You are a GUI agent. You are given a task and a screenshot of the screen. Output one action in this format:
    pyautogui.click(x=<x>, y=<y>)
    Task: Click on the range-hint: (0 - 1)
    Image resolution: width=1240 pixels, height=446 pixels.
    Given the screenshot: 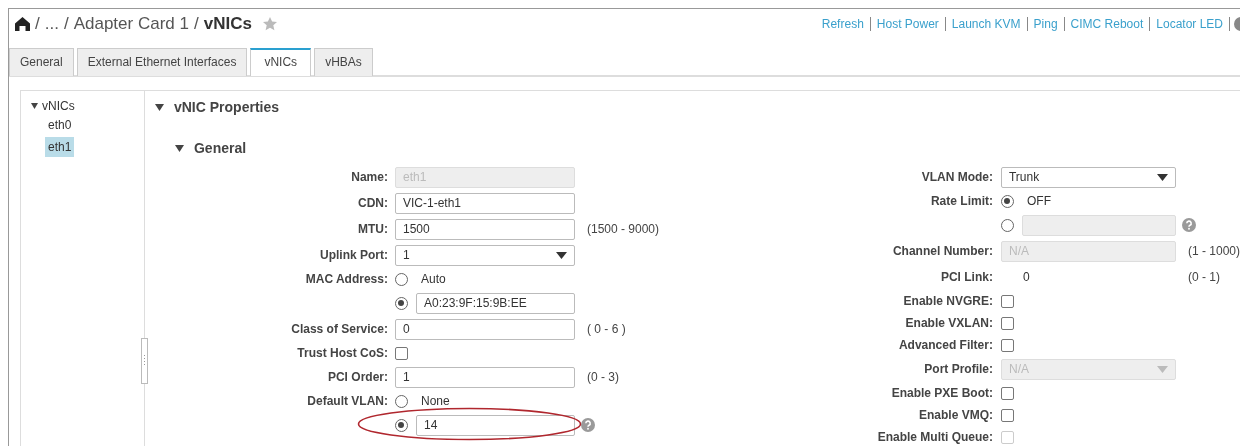 What is the action you would take?
    pyautogui.click(x=1203, y=277)
    